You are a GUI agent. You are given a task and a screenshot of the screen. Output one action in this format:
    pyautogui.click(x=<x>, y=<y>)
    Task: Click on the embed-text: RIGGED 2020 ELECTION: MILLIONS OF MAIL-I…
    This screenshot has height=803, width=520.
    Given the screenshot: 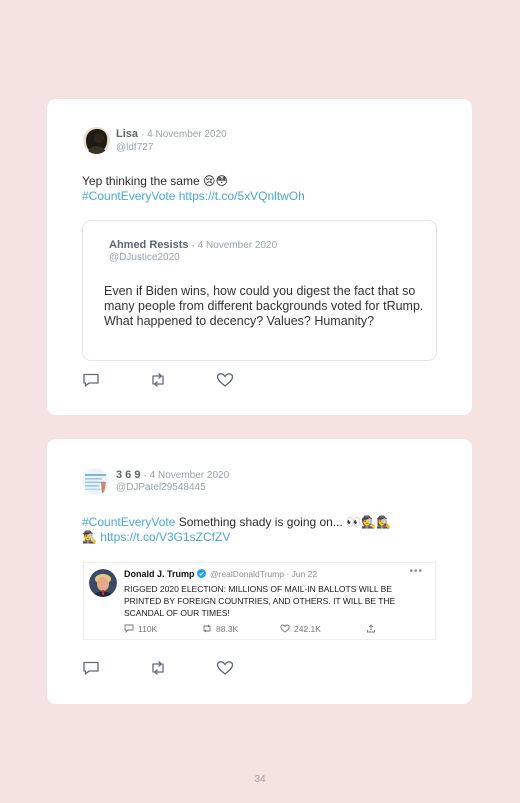 What is the action you would take?
    pyautogui.click(x=260, y=601)
    